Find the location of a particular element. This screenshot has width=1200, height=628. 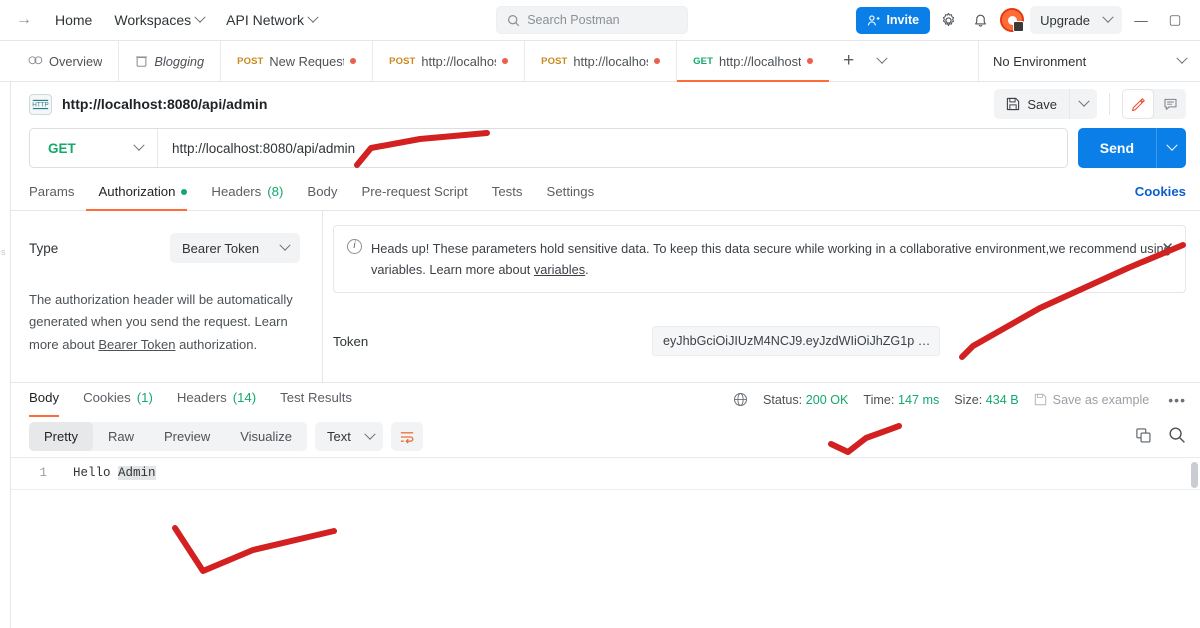

response-view-visualize-label: Visualize is located at coordinates (266, 436).